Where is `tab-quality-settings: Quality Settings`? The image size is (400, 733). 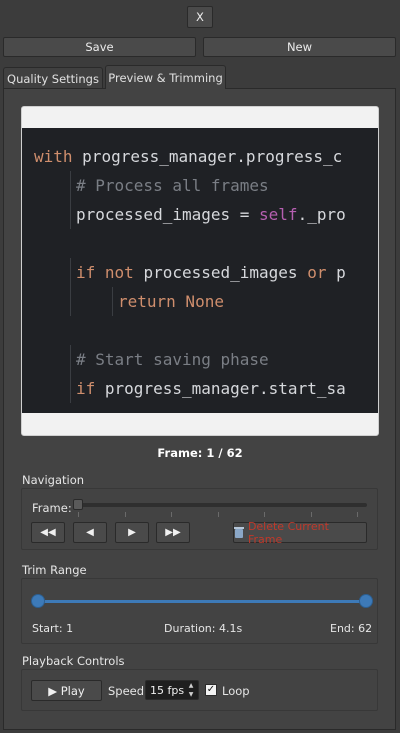
tab-quality-settings: Quality Settings is located at coordinates (53, 78).